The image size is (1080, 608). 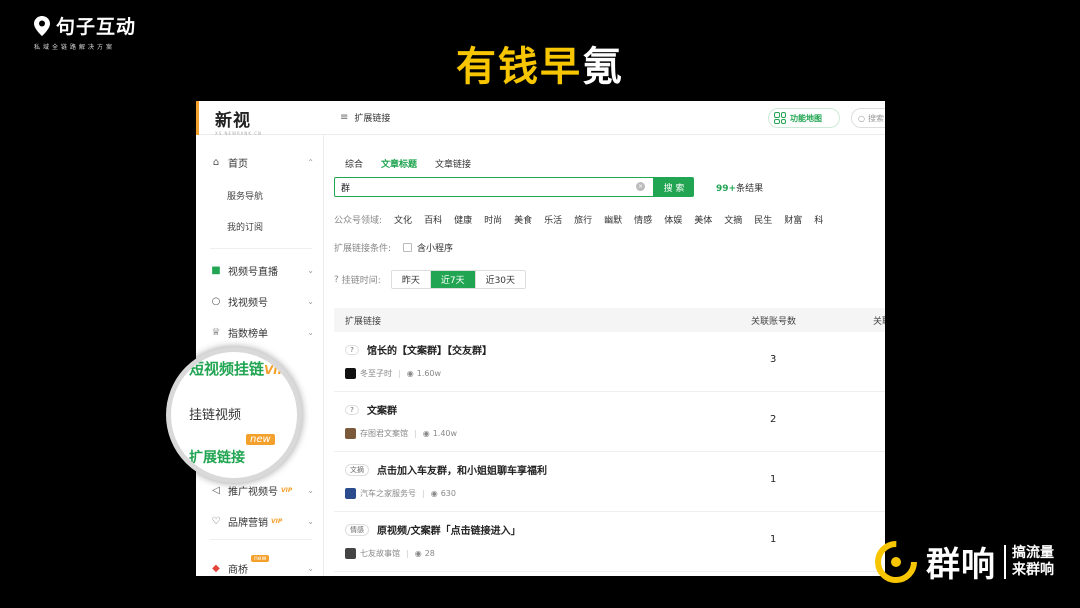 I want to click on clear-icon: ×, so click(x=640, y=186).